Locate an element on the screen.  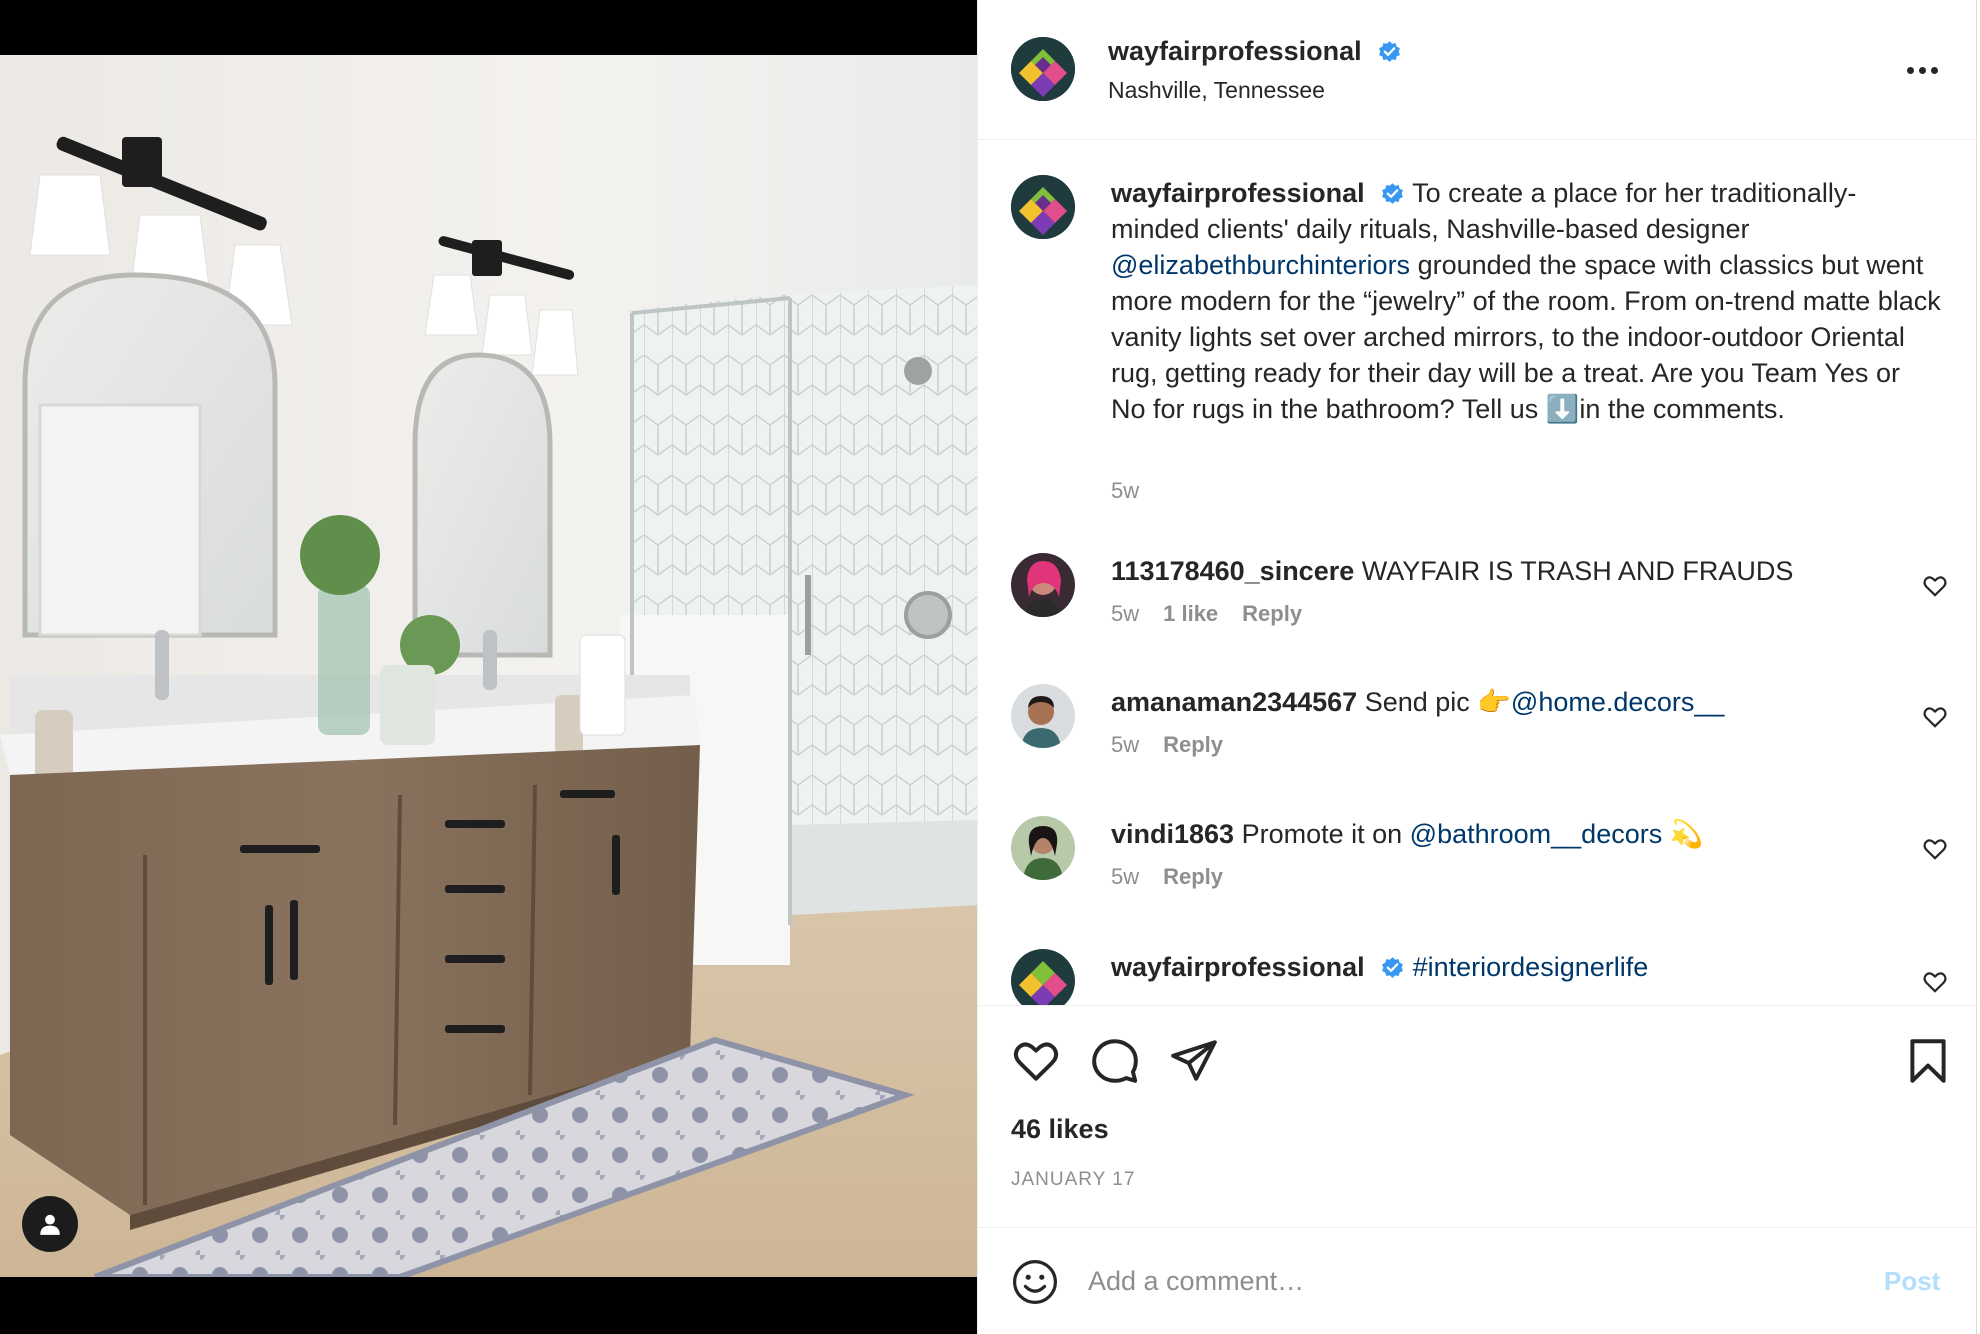
comment-meta: 5w 1 like Reply is located at coordinates (1206, 614).